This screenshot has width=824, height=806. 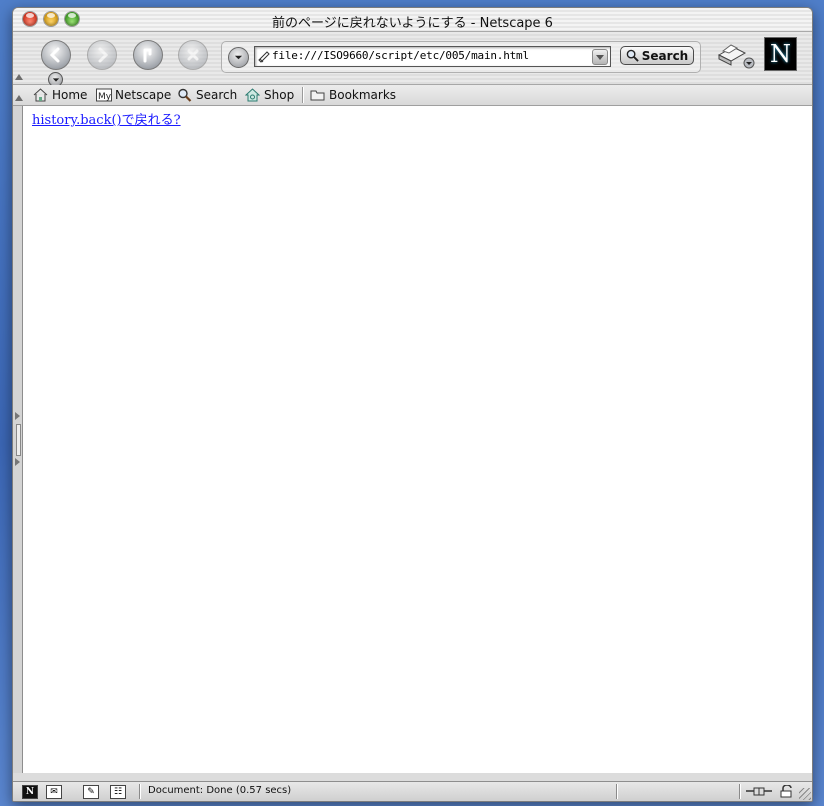 I want to click on personal-item-netscape: My Netscape, so click(x=133, y=95).